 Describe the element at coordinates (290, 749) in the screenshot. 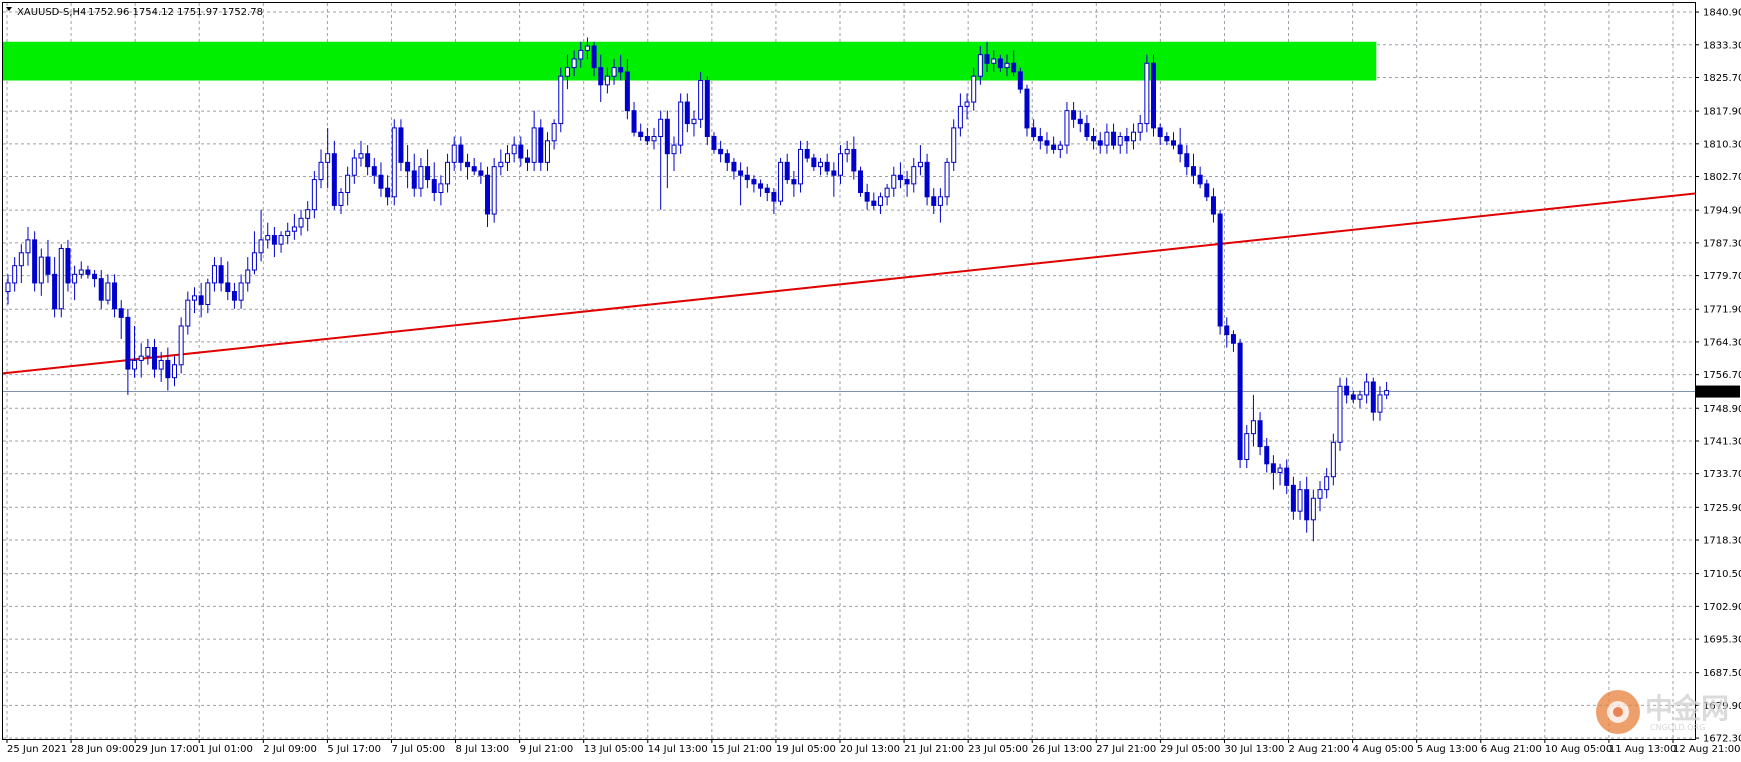

I see `x-tick-label: 2 Jul 09:00` at that location.